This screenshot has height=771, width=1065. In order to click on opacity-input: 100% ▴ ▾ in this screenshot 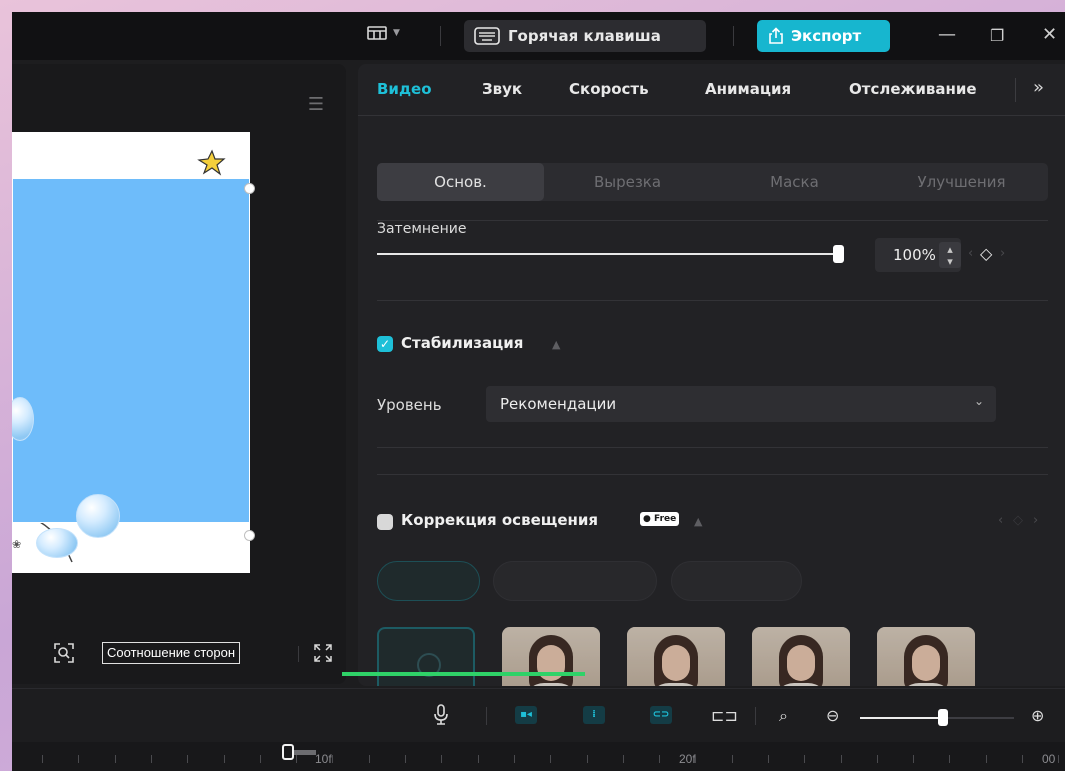, I will do `click(918, 255)`.